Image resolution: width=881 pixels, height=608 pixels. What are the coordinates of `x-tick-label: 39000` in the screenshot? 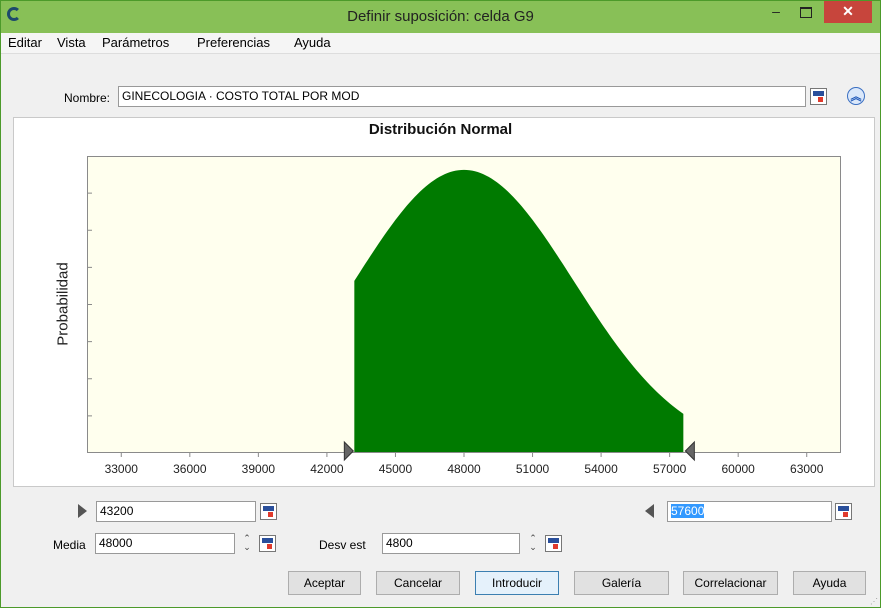 It's located at (259, 469).